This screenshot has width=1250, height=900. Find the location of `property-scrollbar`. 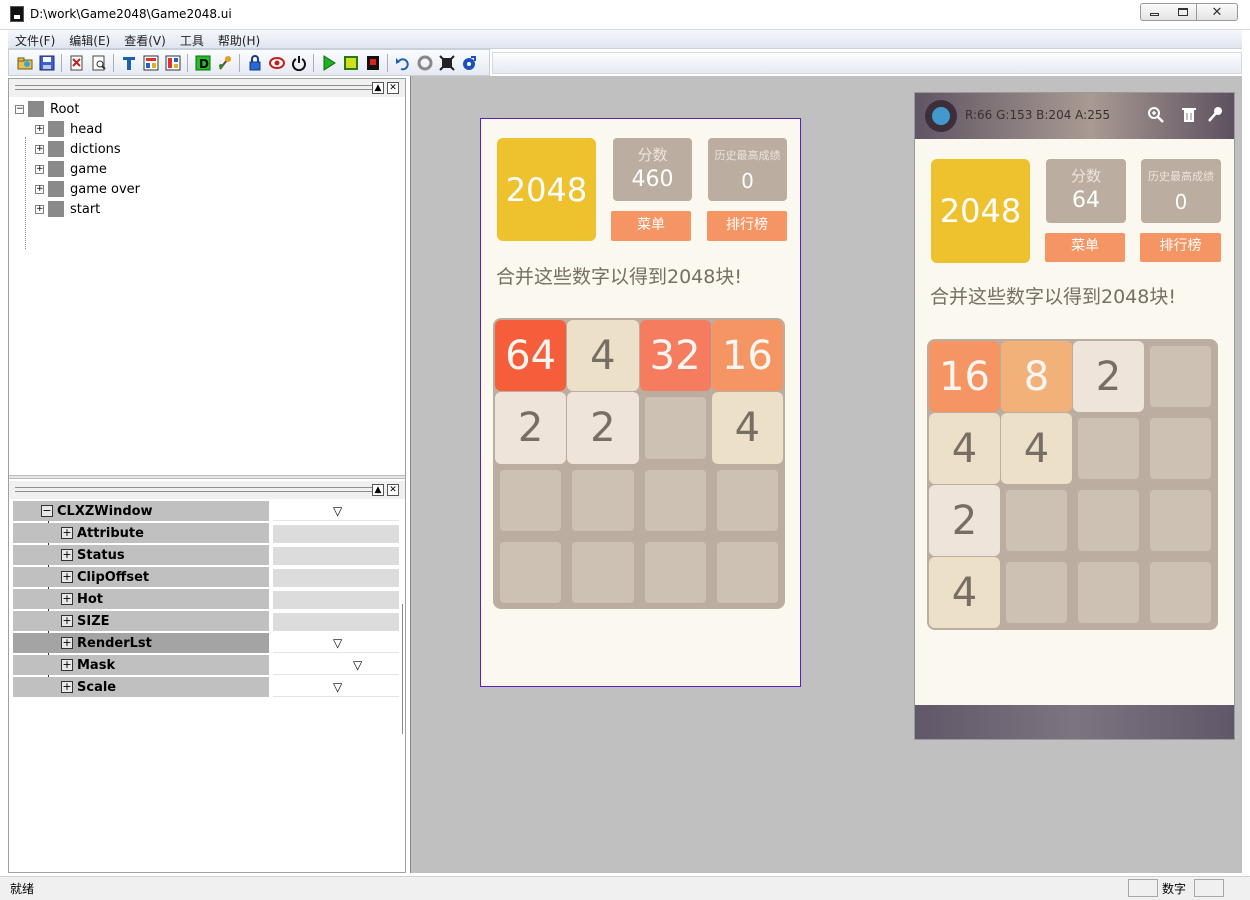

property-scrollbar is located at coordinates (402, 669).